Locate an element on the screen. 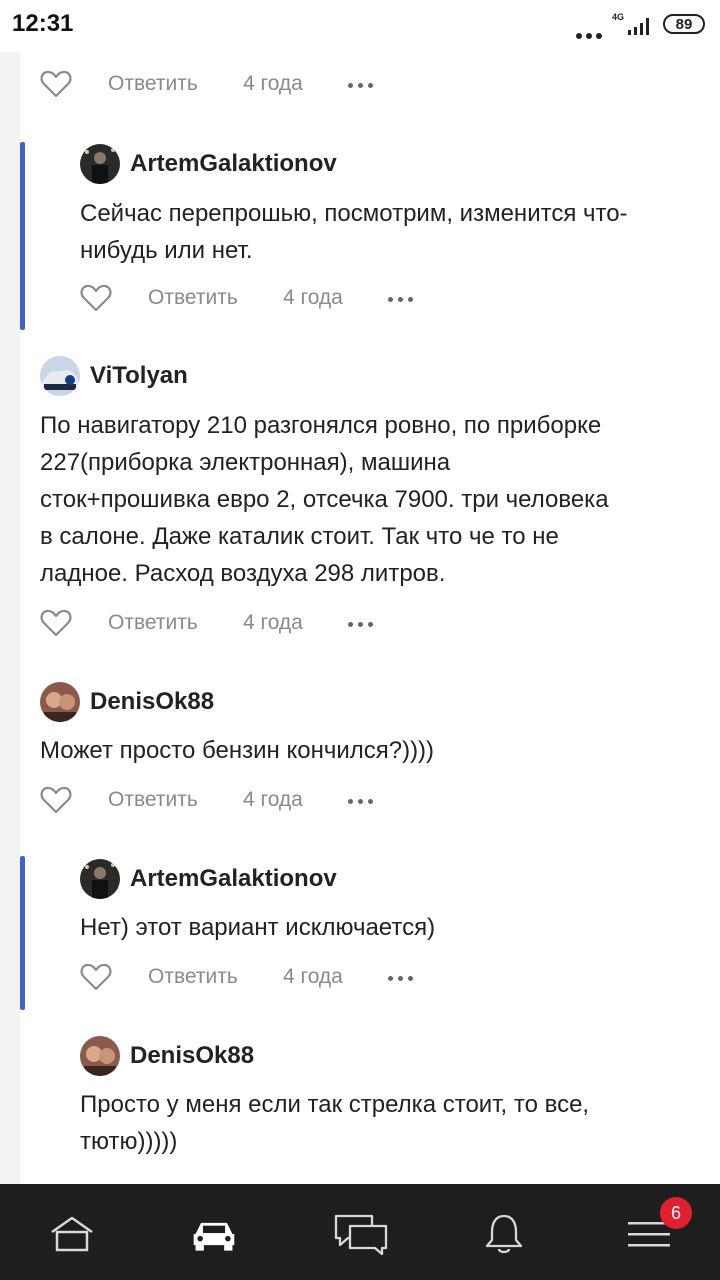 The height and width of the screenshot is (1280, 720). signal-icon is located at coordinates (638, 26).